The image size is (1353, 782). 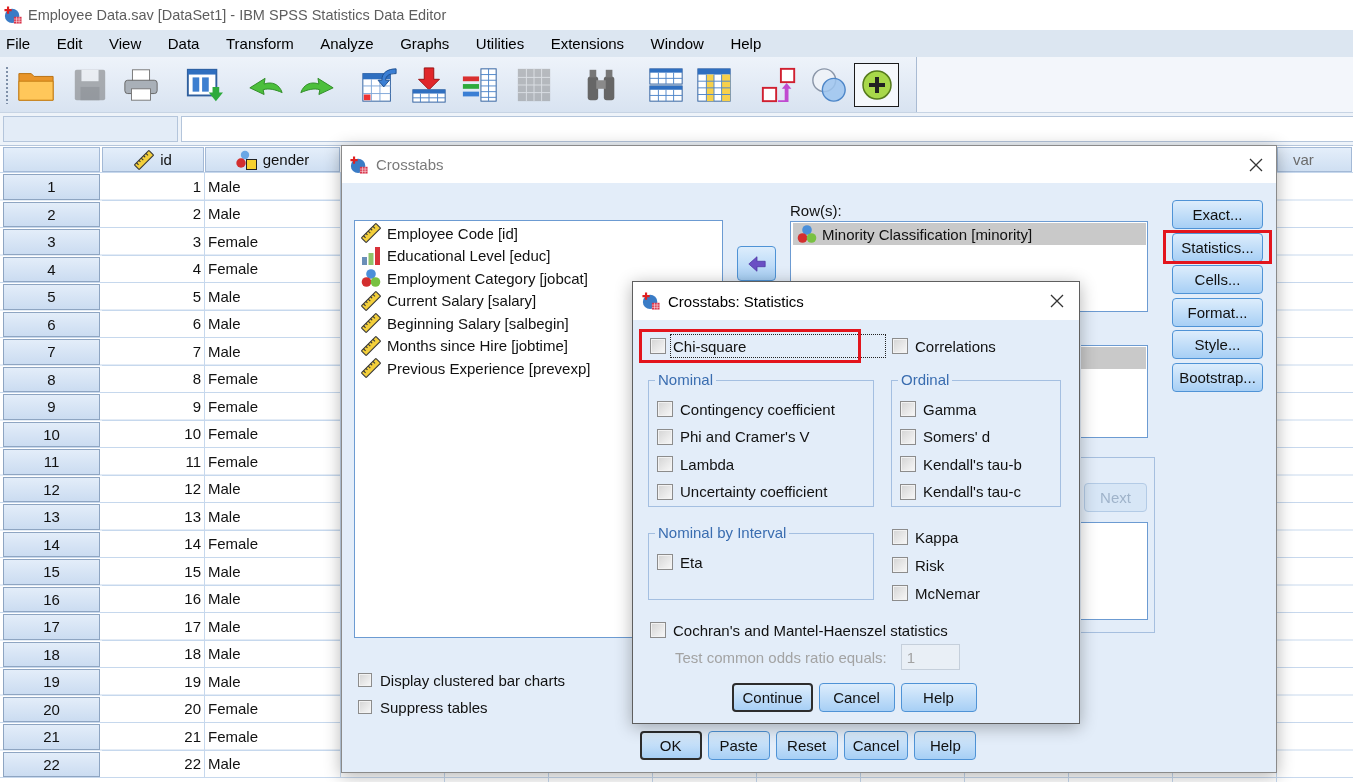 I want to click on checkbox-label: Suppress tables, so click(x=434, y=707).